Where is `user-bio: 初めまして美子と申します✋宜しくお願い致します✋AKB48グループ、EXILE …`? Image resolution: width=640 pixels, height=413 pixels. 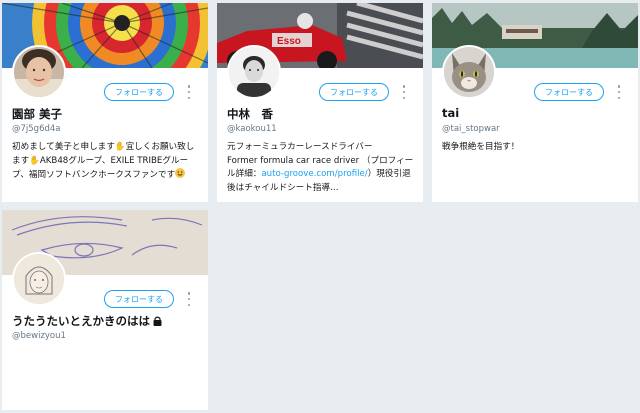
user-bio: 初めまして美子と申します✋宜しくお願い致します✋AKB48グループ、EXILE … is located at coordinates (107, 162).